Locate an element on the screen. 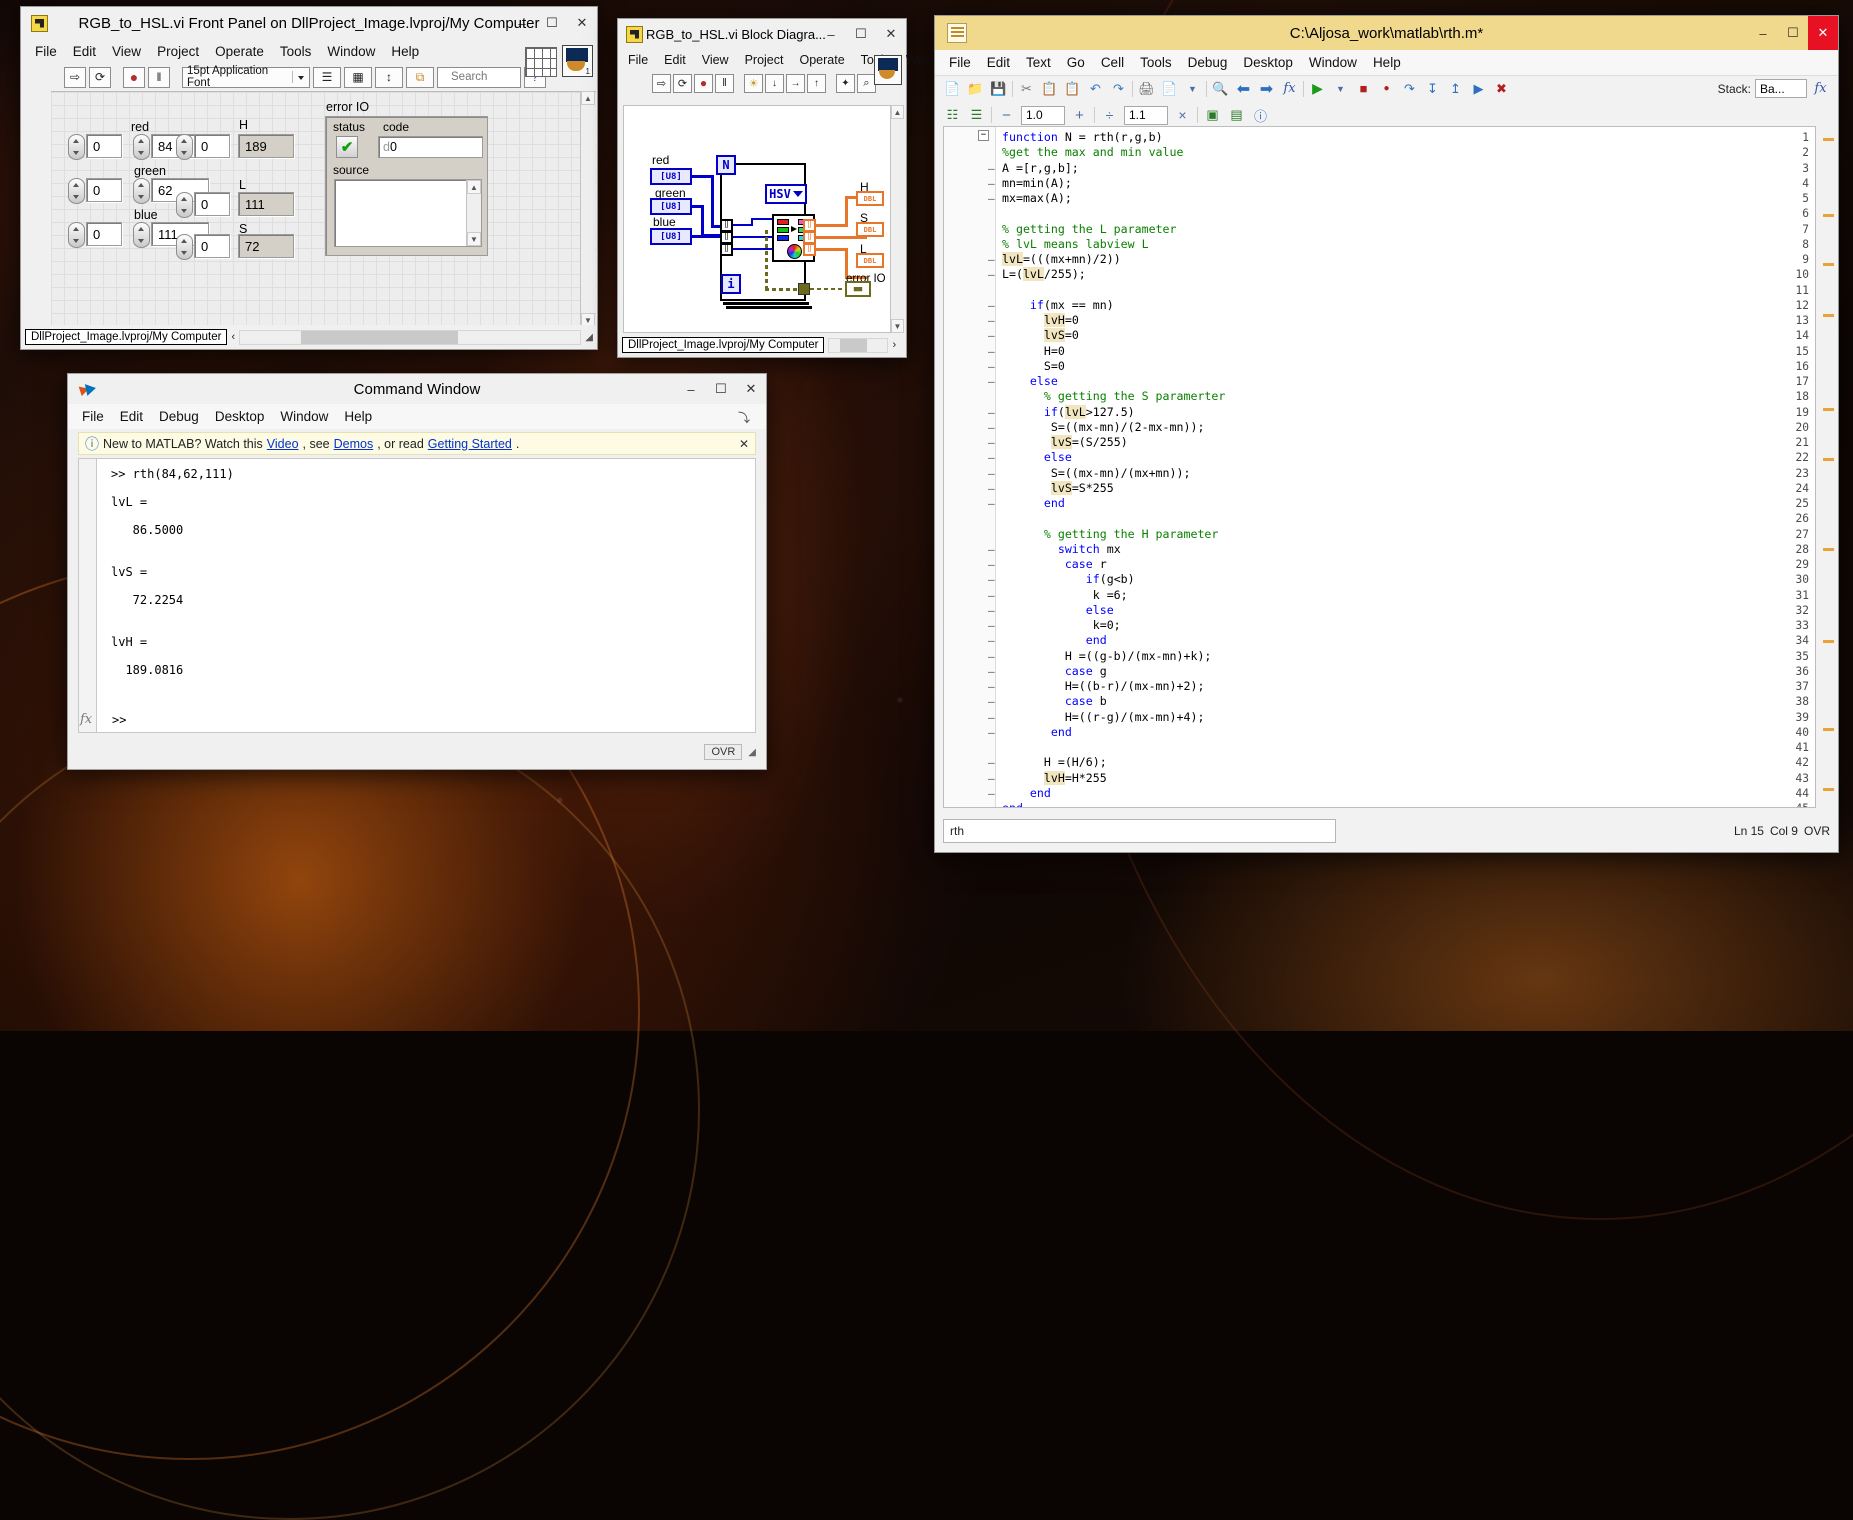 Image resolution: width=1853 pixels, height=1520 pixels. code-line: lvH=H*255 is located at coordinates (1054, 778).